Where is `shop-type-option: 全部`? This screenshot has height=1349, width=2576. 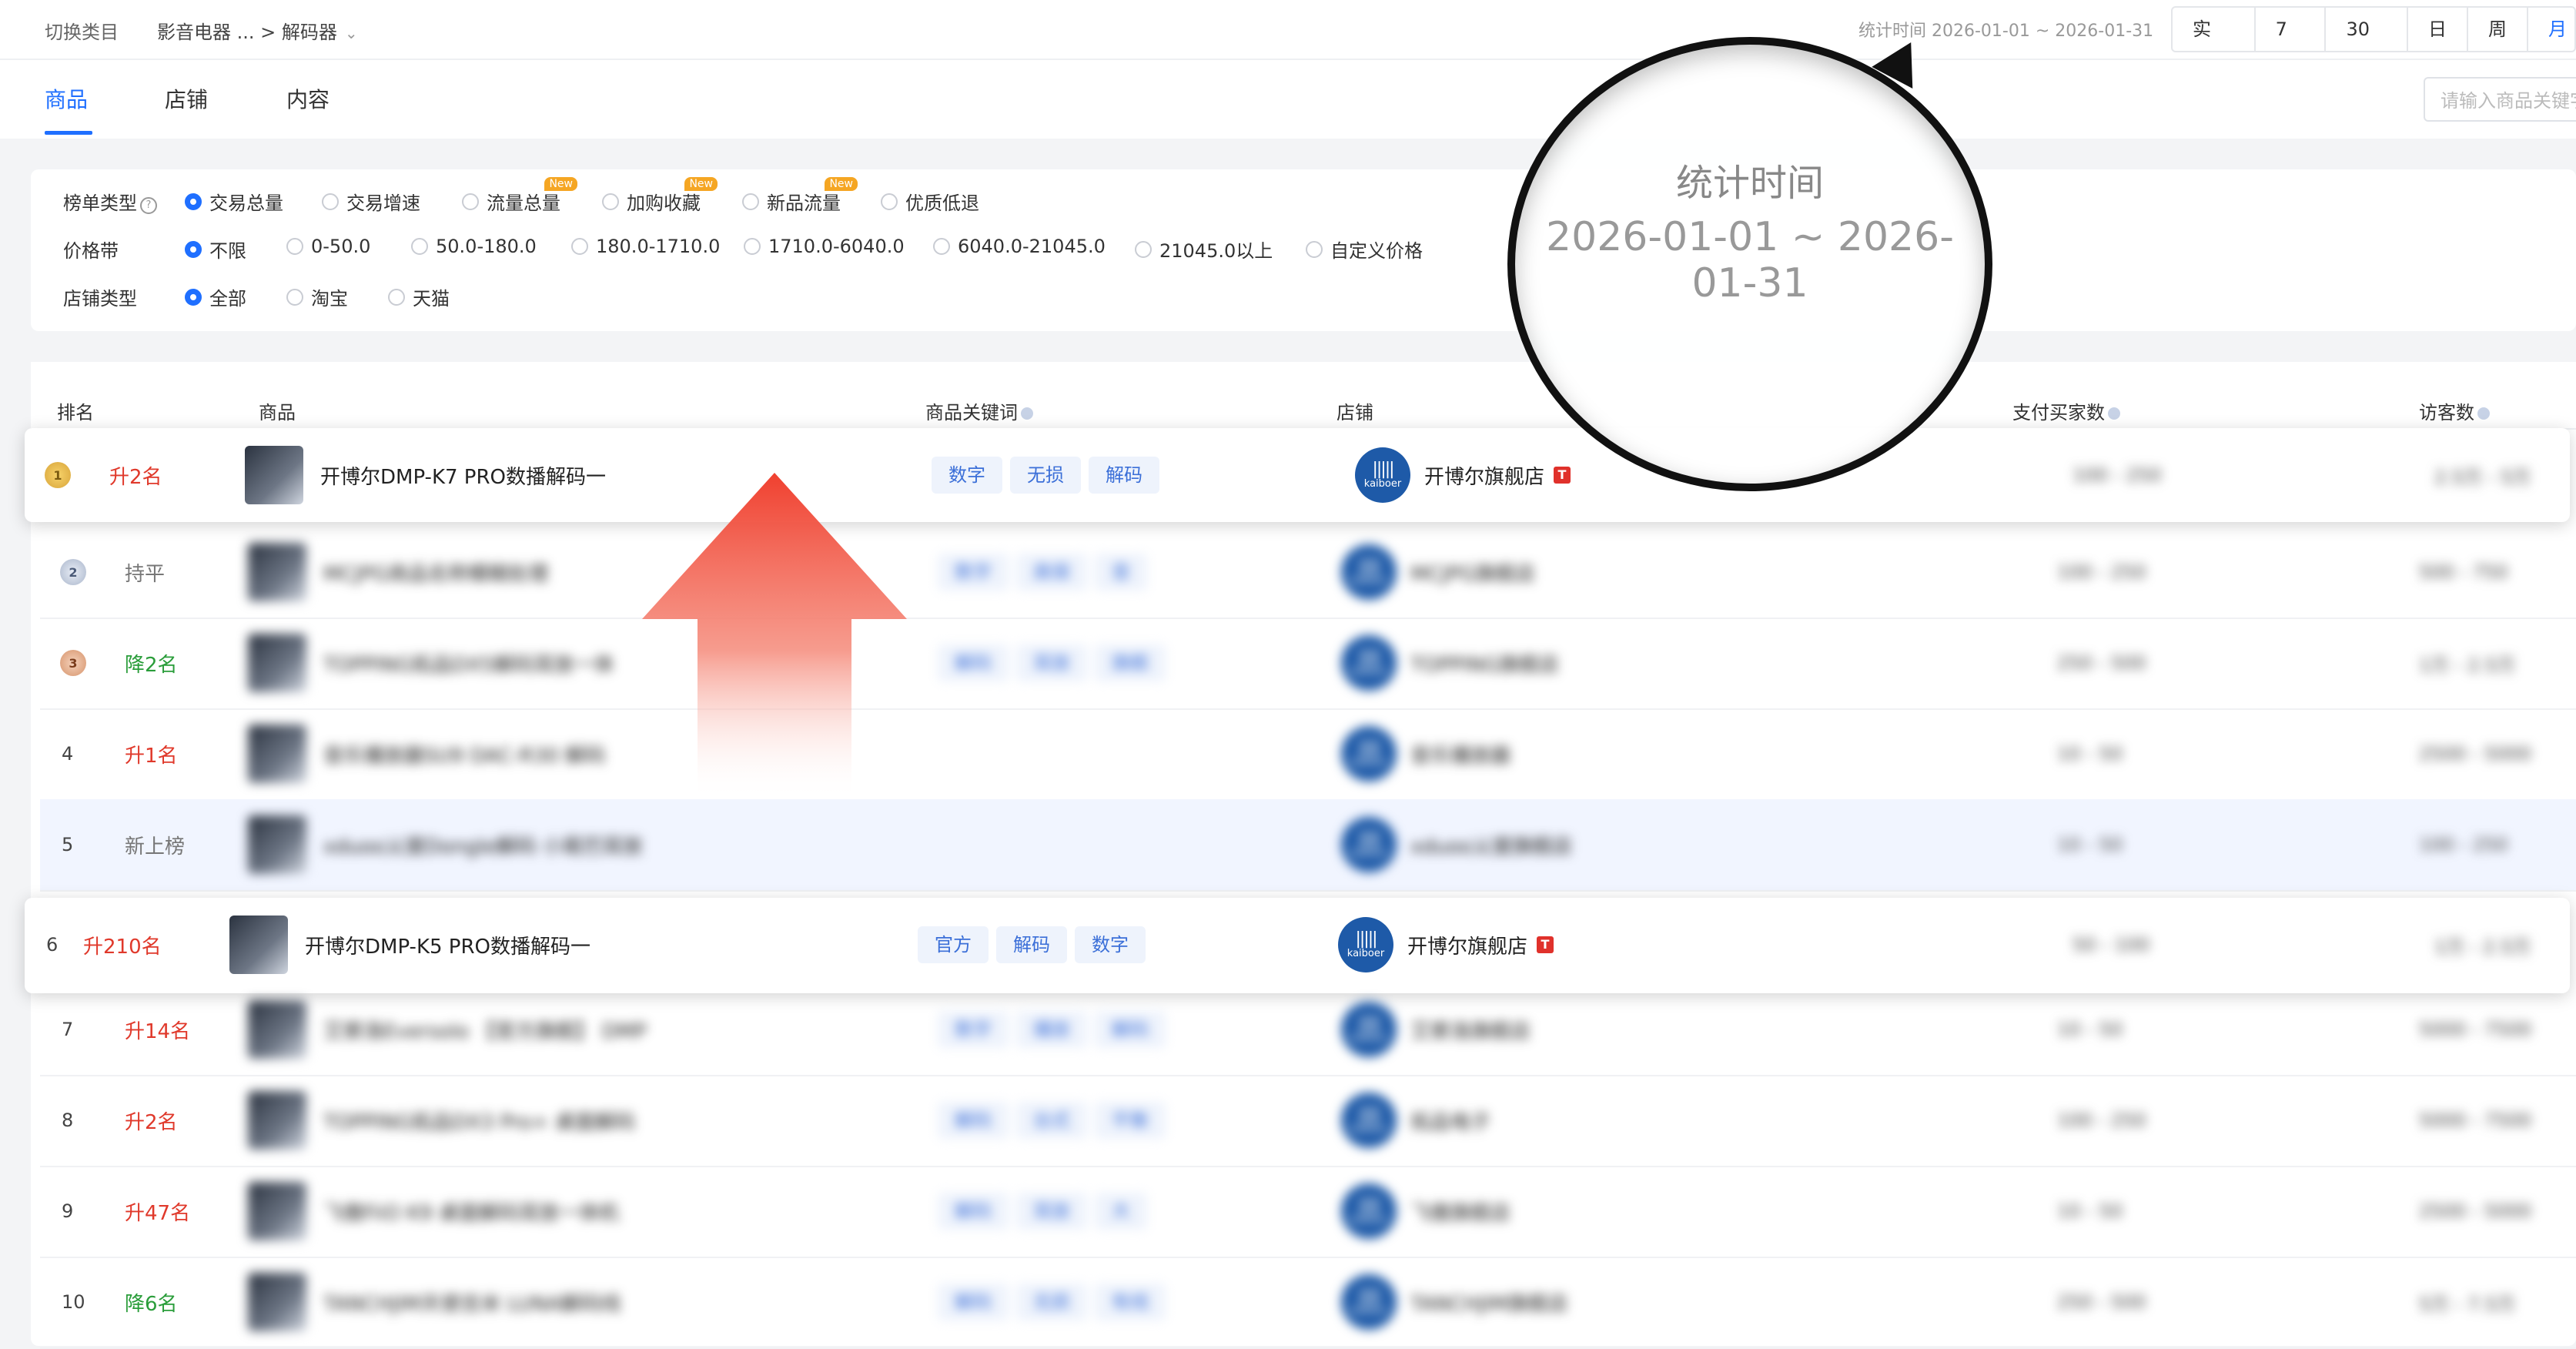 shop-type-option: 全部 is located at coordinates (216, 296).